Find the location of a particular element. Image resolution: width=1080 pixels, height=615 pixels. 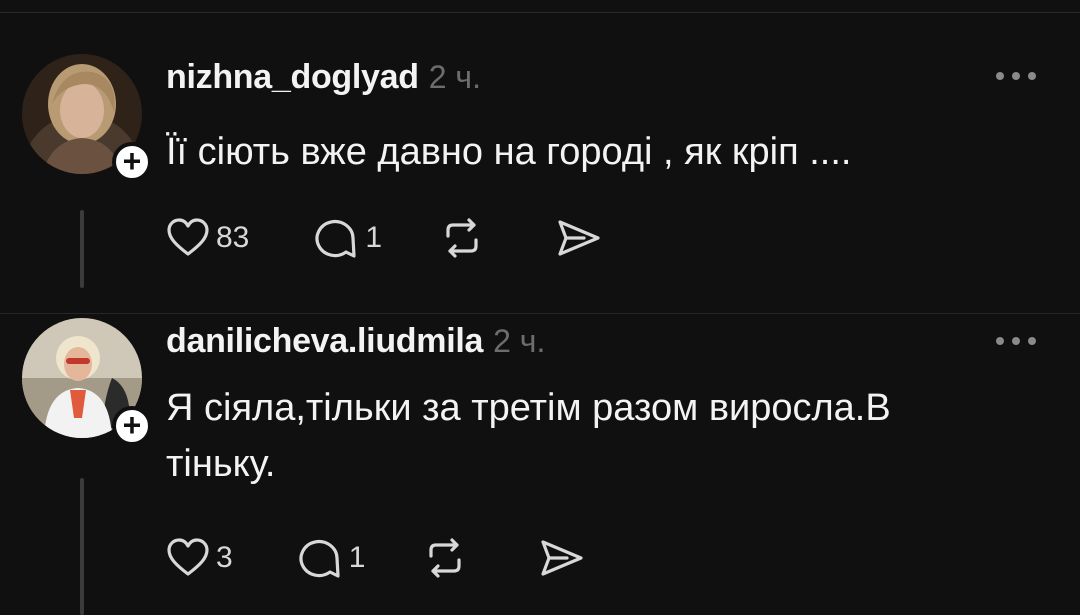

like-button: 3 is located at coordinates (199, 558).